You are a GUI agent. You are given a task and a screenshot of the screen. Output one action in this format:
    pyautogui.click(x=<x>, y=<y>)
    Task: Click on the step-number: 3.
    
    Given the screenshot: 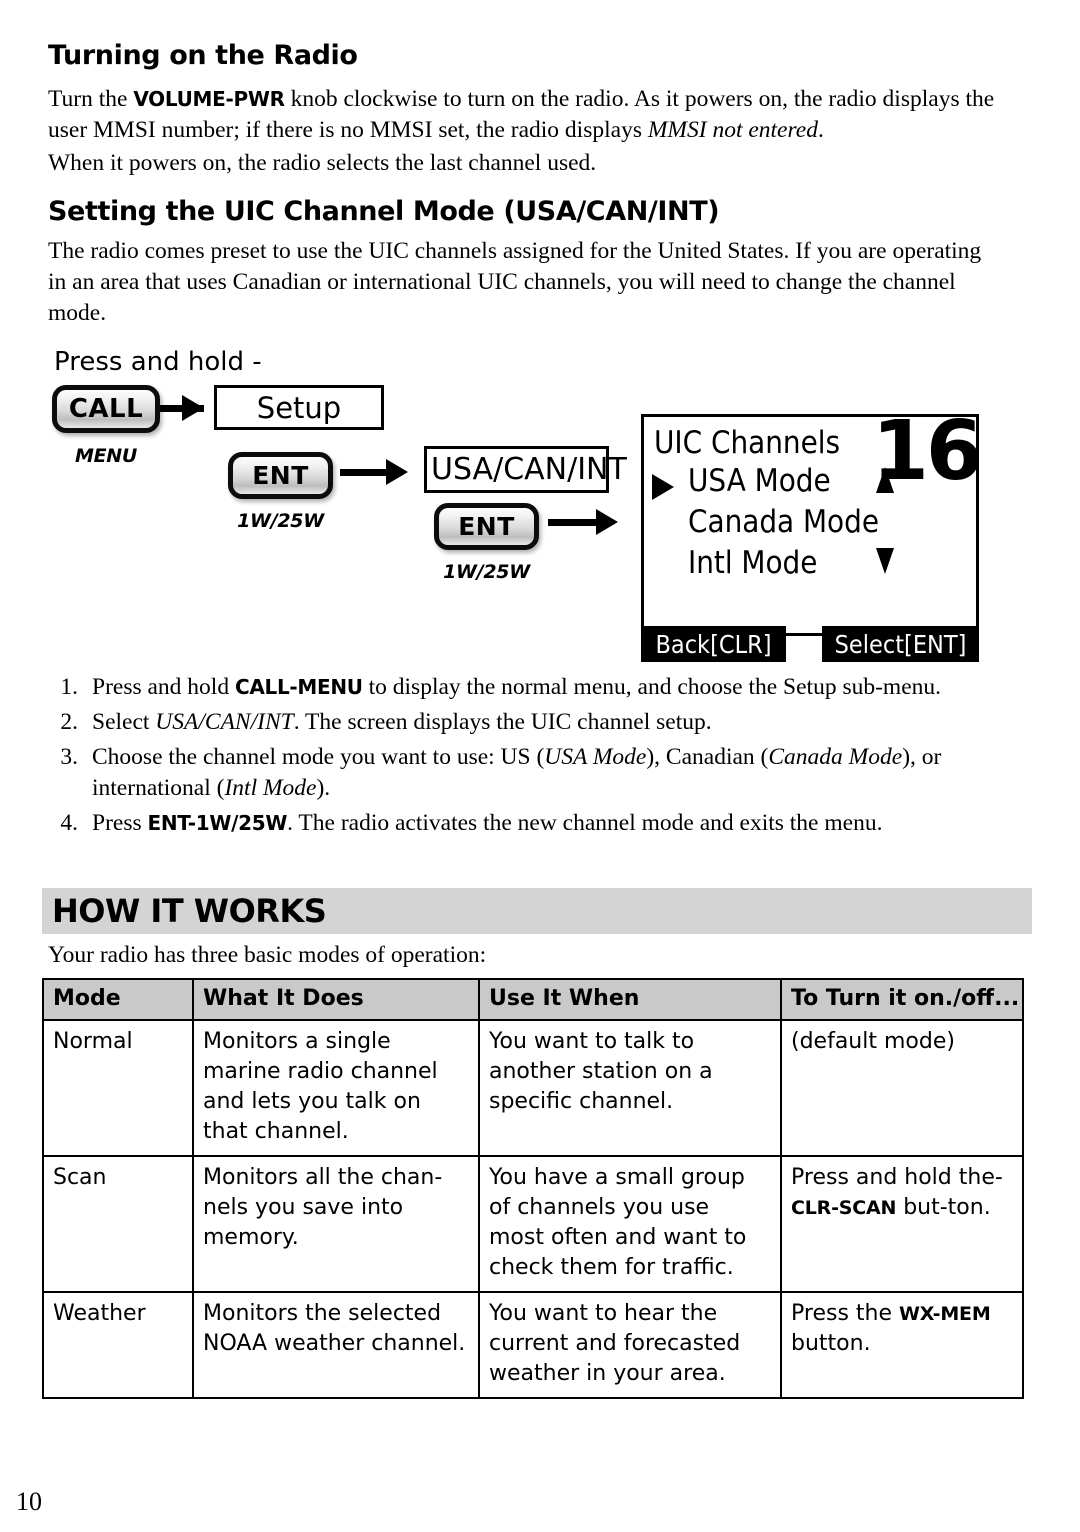 What is the action you would take?
    pyautogui.click(x=69, y=757)
    